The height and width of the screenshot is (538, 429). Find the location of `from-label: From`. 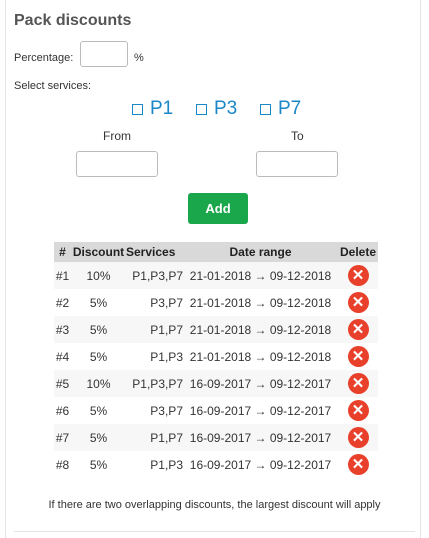

from-label: From is located at coordinates (117, 136).